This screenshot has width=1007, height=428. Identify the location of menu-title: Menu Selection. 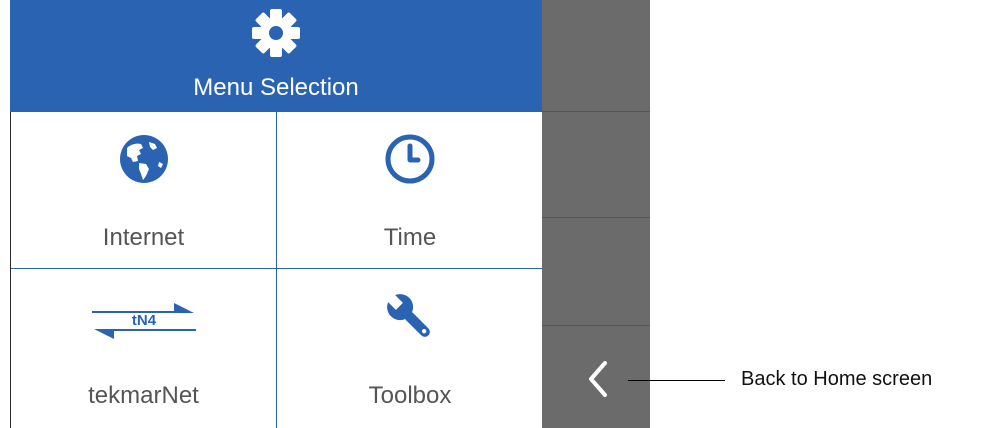
(276, 87).